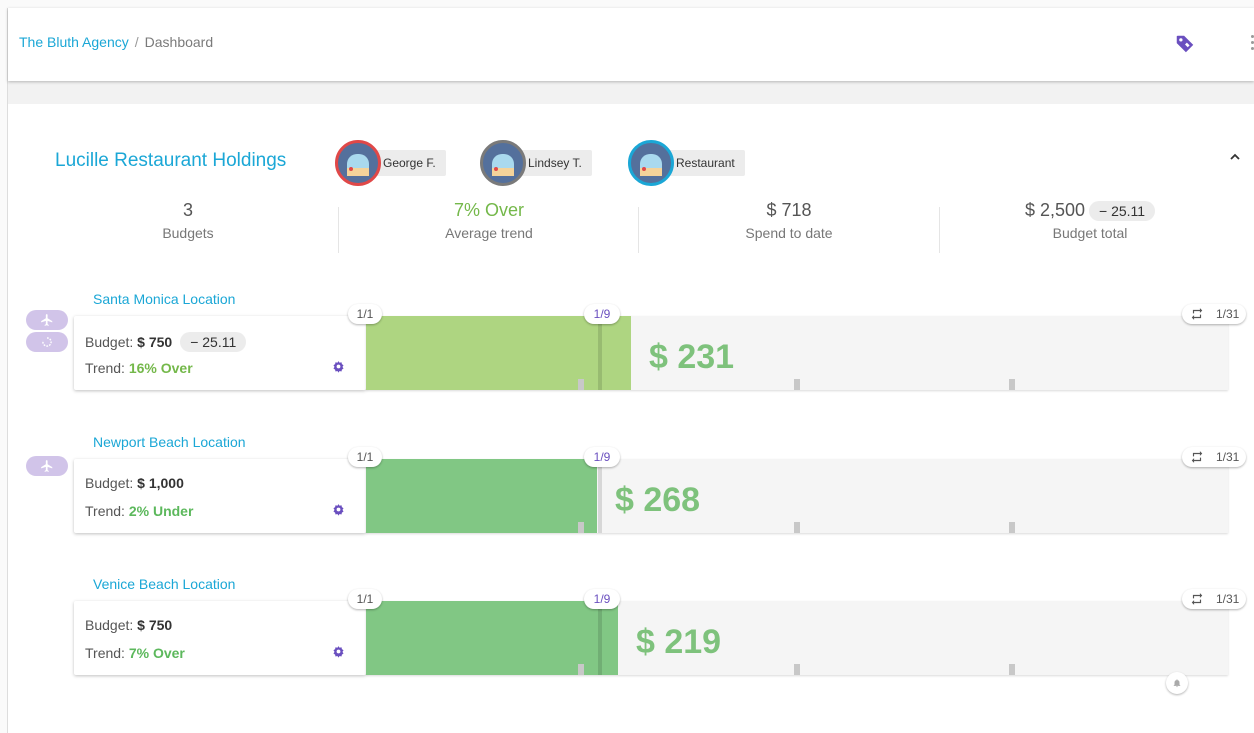 This screenshot has height=733, width=1254. What do you see at coordinates (789, 210) in the screenshot?
I see `stat-value: $ 718` at bounding box center [789, 210].